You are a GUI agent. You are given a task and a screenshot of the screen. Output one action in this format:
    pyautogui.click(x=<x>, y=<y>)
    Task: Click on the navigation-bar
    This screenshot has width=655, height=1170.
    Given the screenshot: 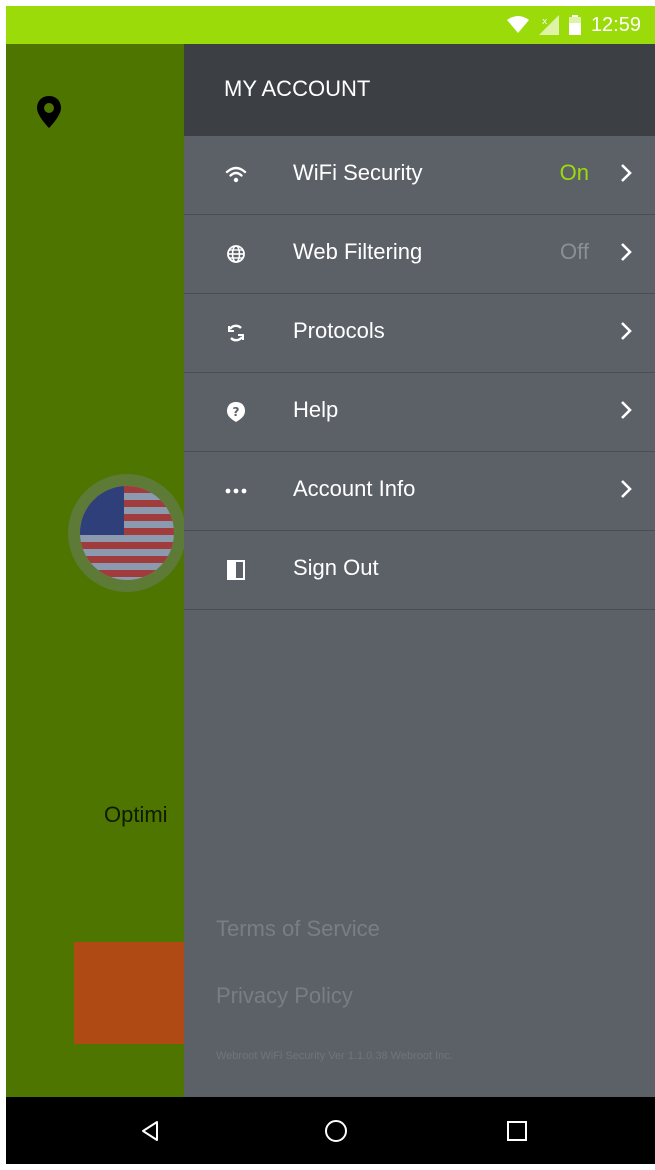 What is the action you would take?
    pyautogui.click(x=330, y=1130)
    